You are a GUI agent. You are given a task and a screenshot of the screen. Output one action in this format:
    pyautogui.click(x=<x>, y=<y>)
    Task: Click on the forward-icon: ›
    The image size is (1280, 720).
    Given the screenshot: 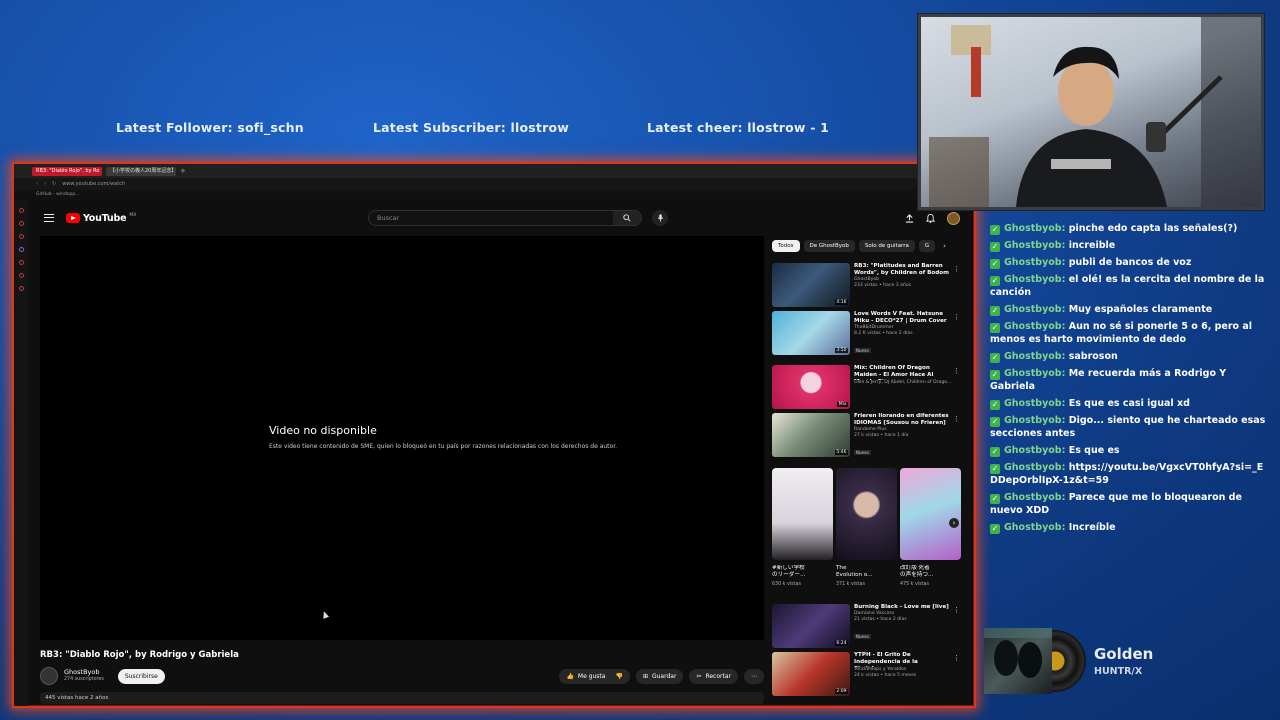 What is the action you would take?
    pyautogui.click(x=45, y=184)
    